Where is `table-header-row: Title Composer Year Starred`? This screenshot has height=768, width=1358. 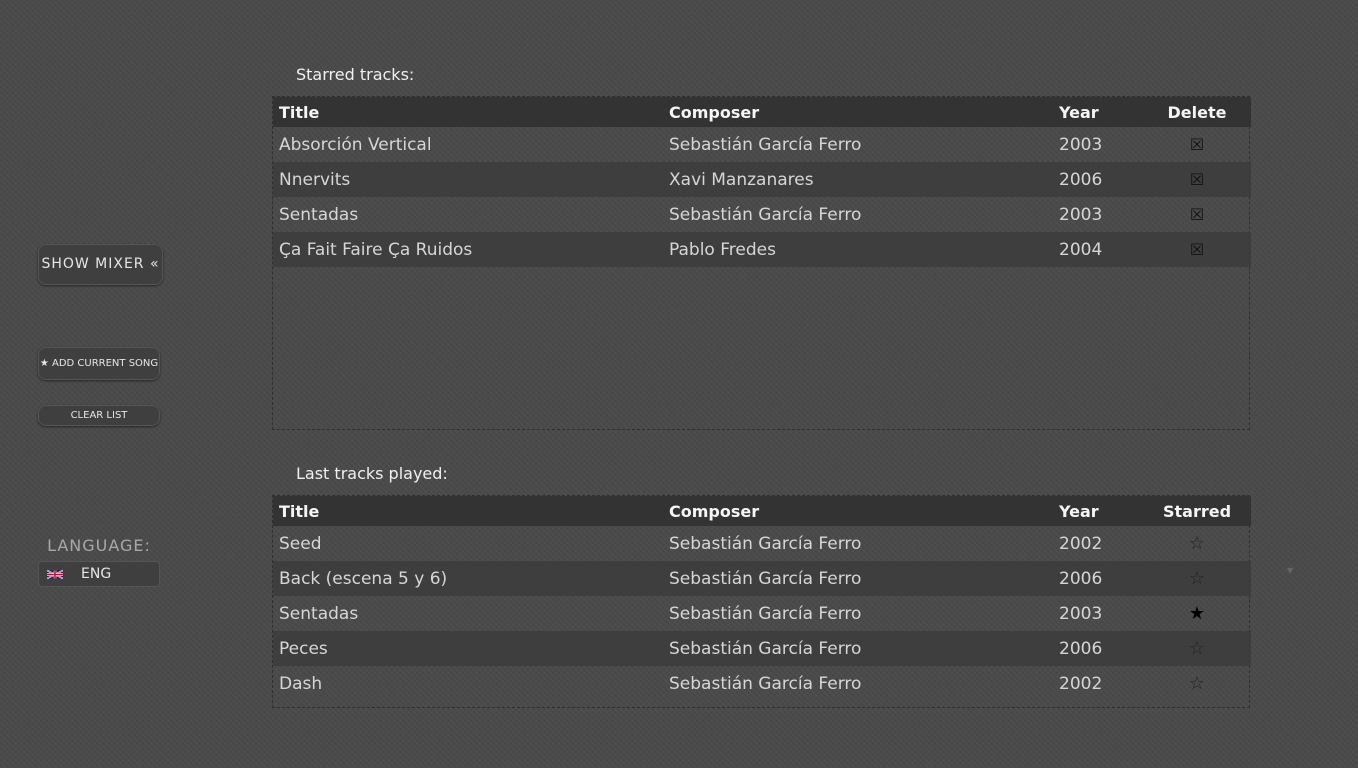 table-header-row: Title Composer Year Starred is located at coordinates (762, 511).